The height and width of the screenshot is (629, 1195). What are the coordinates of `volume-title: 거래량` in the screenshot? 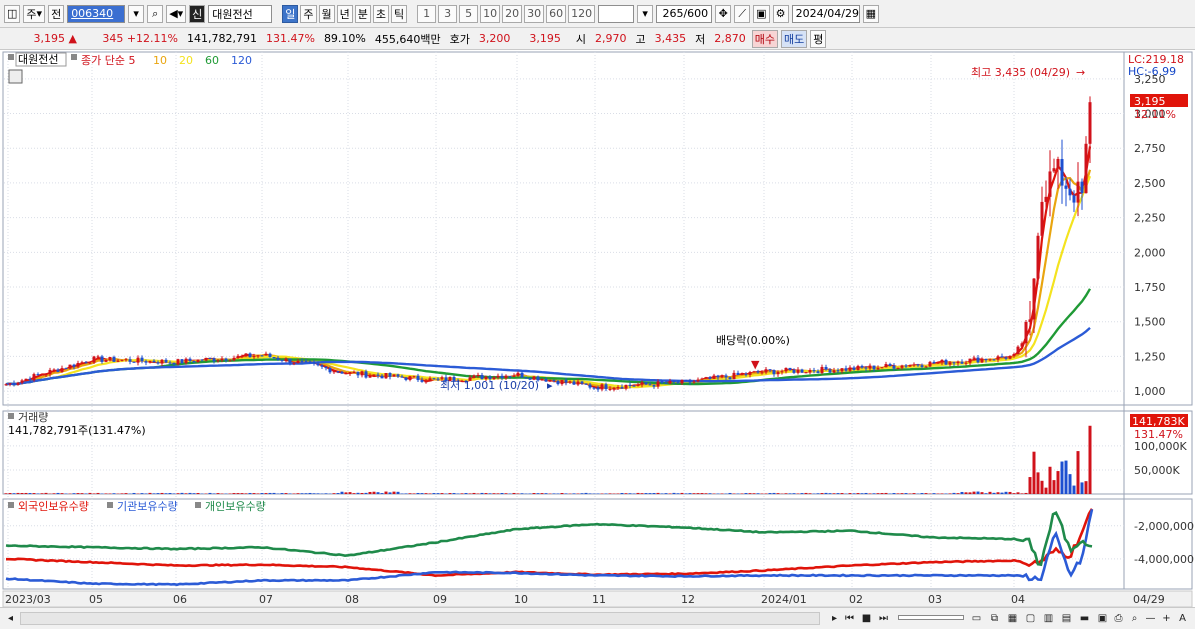 It's located at (33, 417).